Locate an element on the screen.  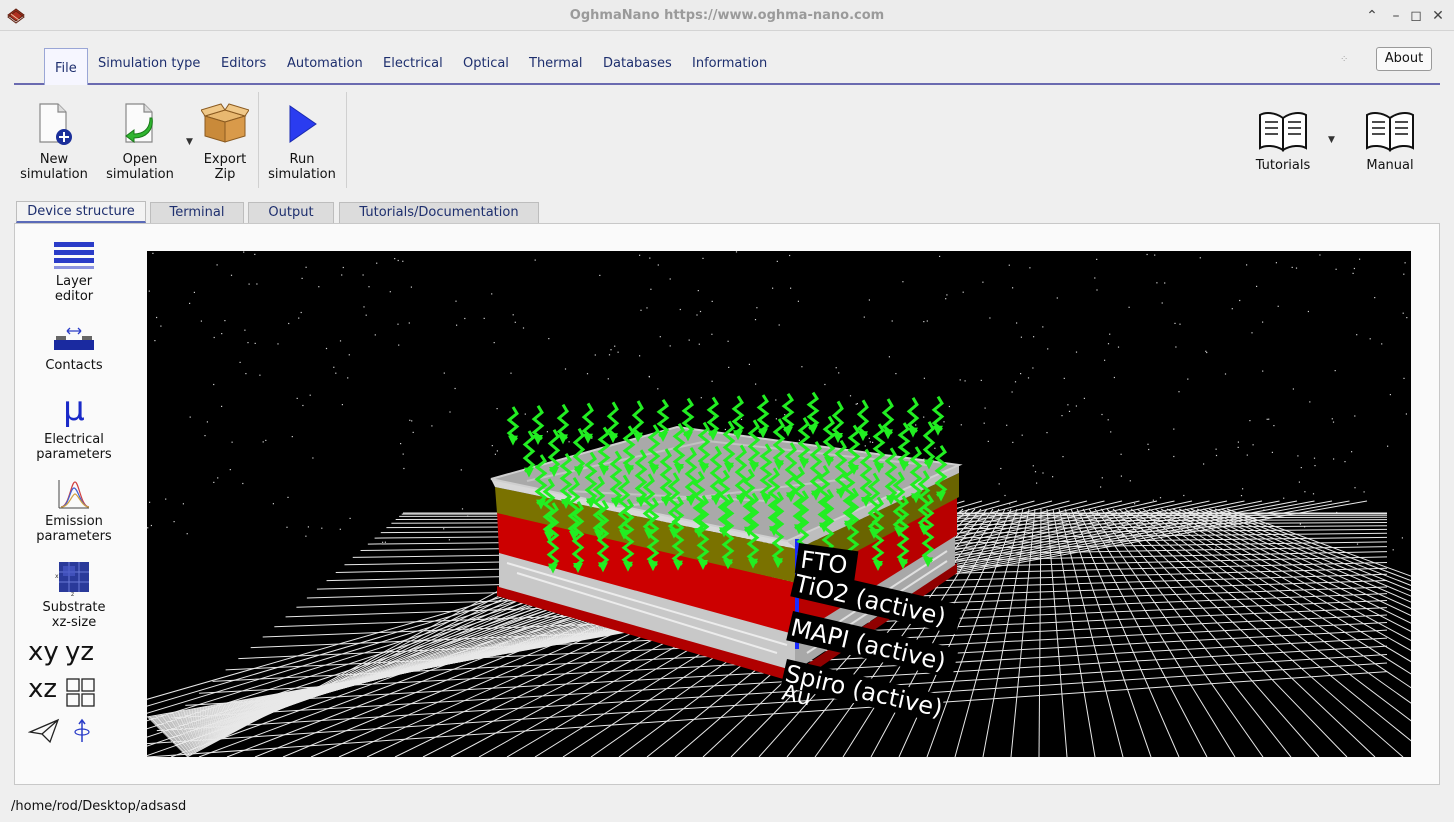
paper-plane-icon is located at coordinates (44, 731).